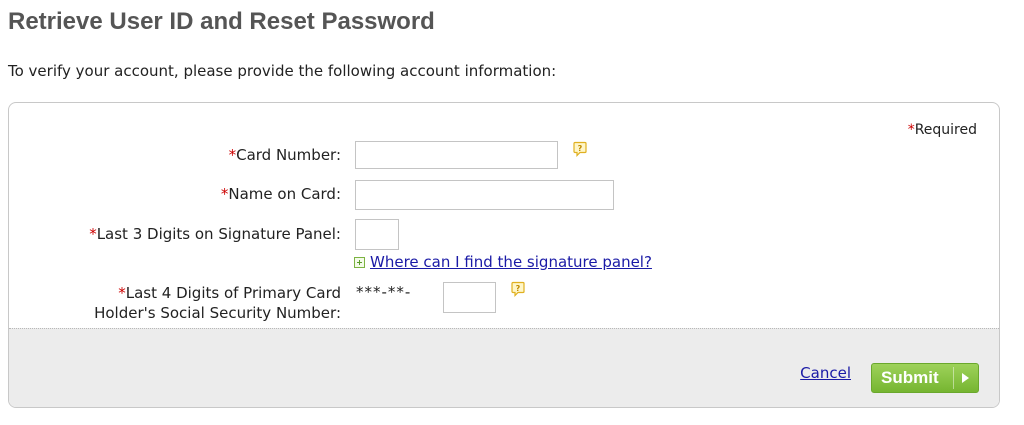  I want to click on card-number-label-text: Card Number:, so click(288, 155).